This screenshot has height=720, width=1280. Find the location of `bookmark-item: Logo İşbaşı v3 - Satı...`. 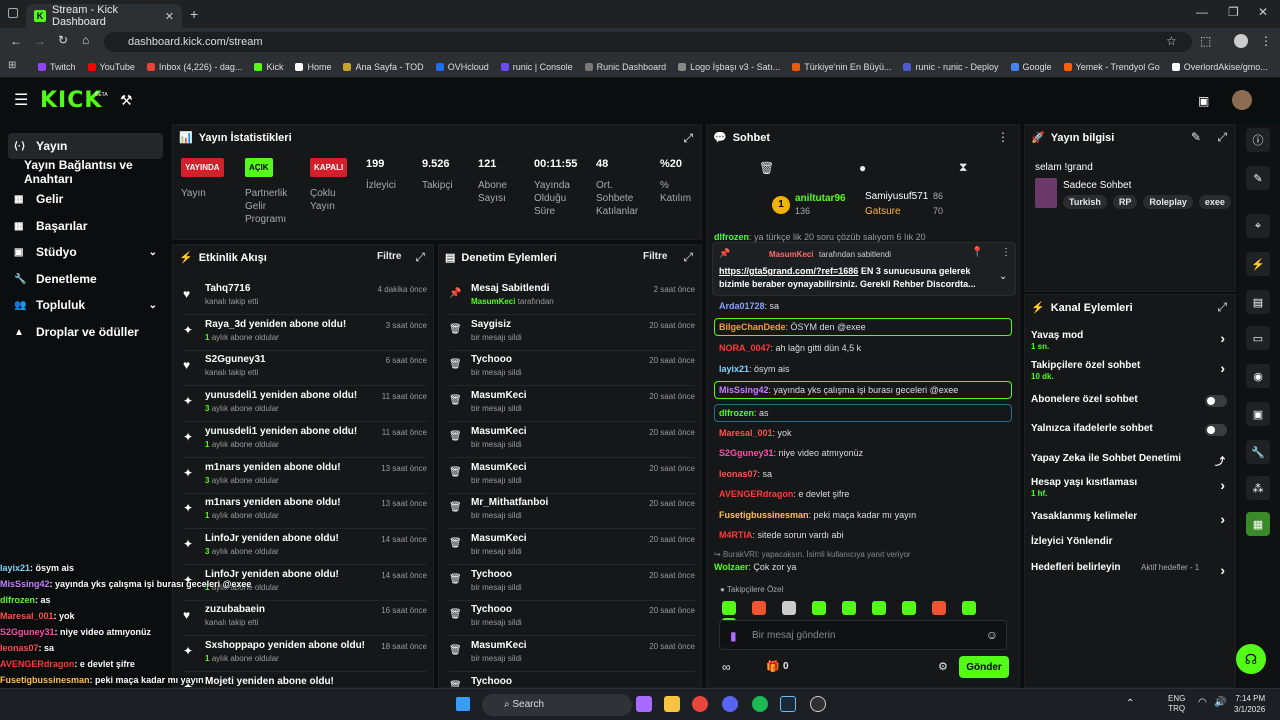

bookmark-item: Logo İşbaşı v3 - Satı... is located at coordinates (729, 67).